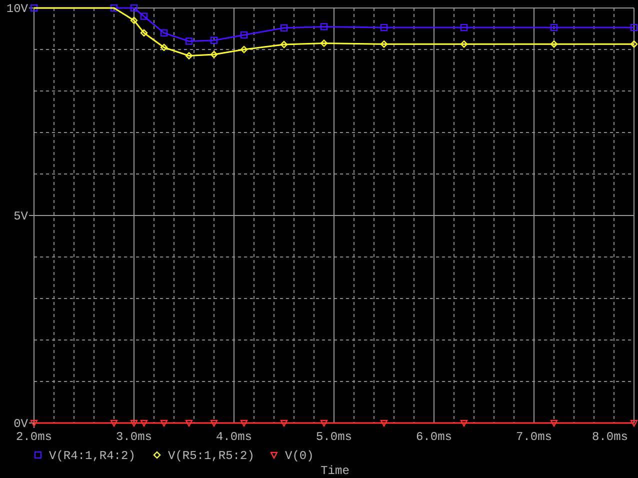  I want to click on x-tick-label: 5.0ms, so click(334, 437).